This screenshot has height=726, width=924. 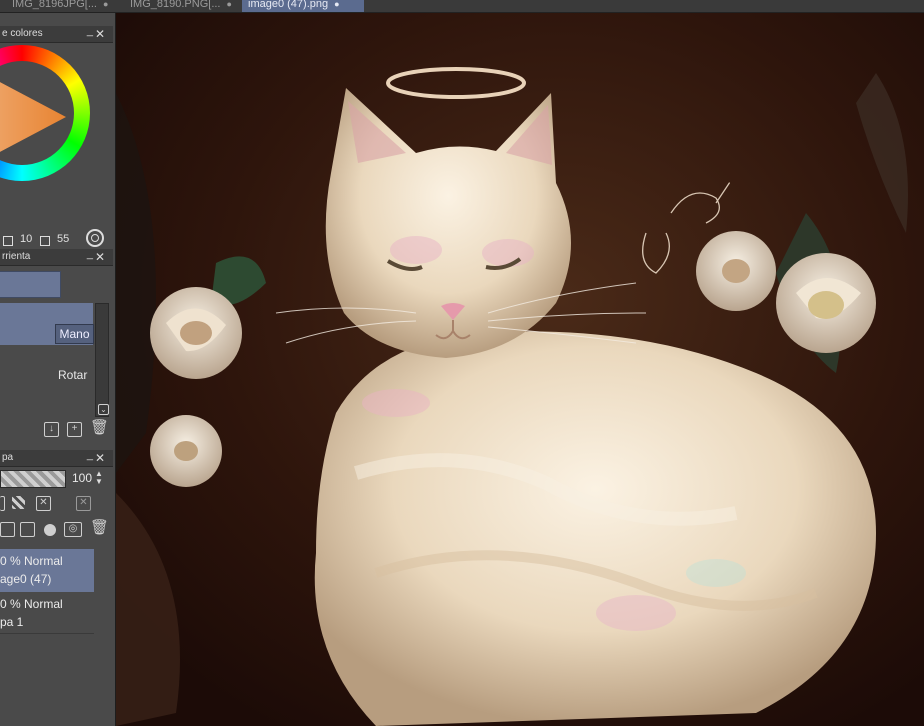 What do you see at coordinates (102, 360) in the screenshot?
I see `scrollbar` at bounding box center [102, 360].